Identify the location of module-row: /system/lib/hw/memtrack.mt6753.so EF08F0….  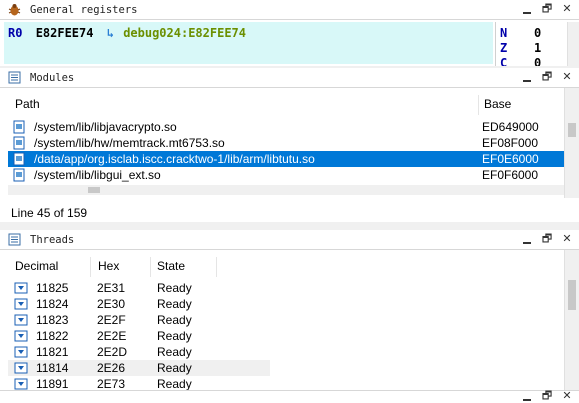
(286, 143).